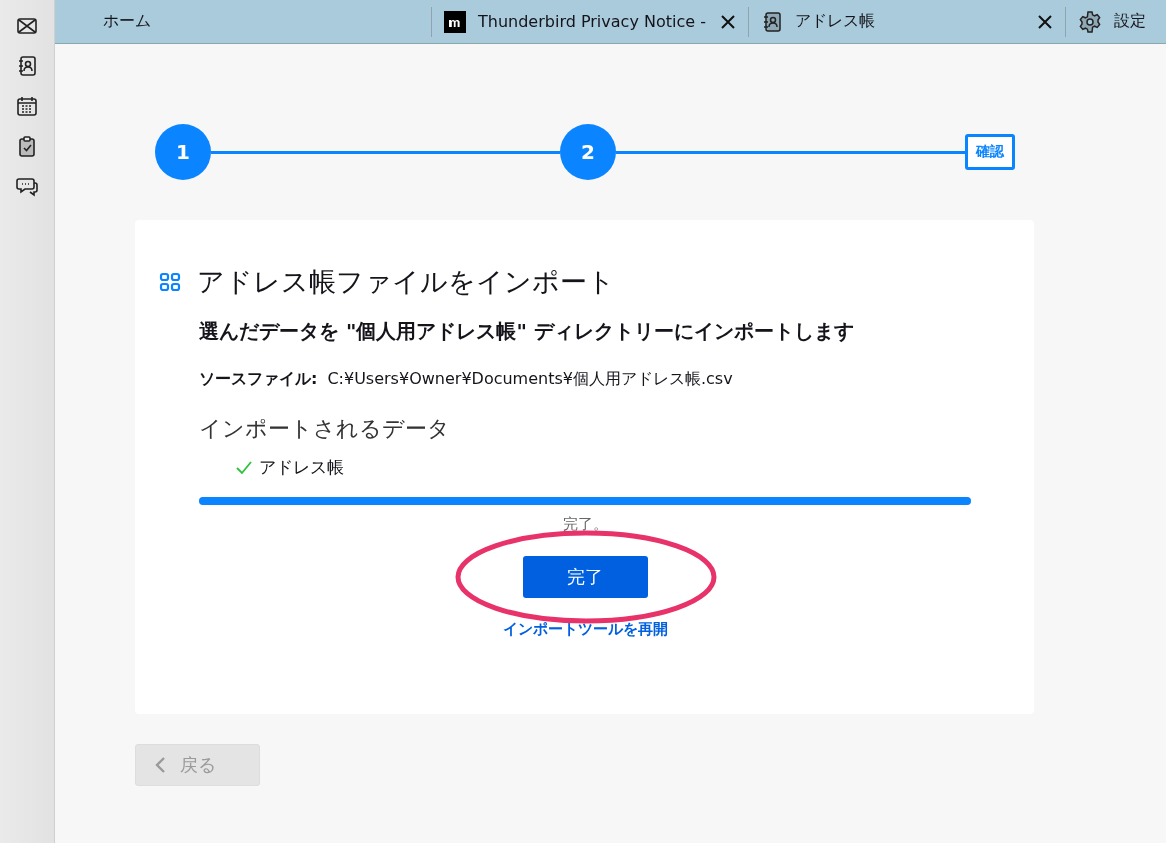 Image resolution: width=1166 pixels, height=843 pixels. What do you see at coordinates (160, 765) in the screenshot?
I see `chevron-left-icon` at bounding box center [160, 765].